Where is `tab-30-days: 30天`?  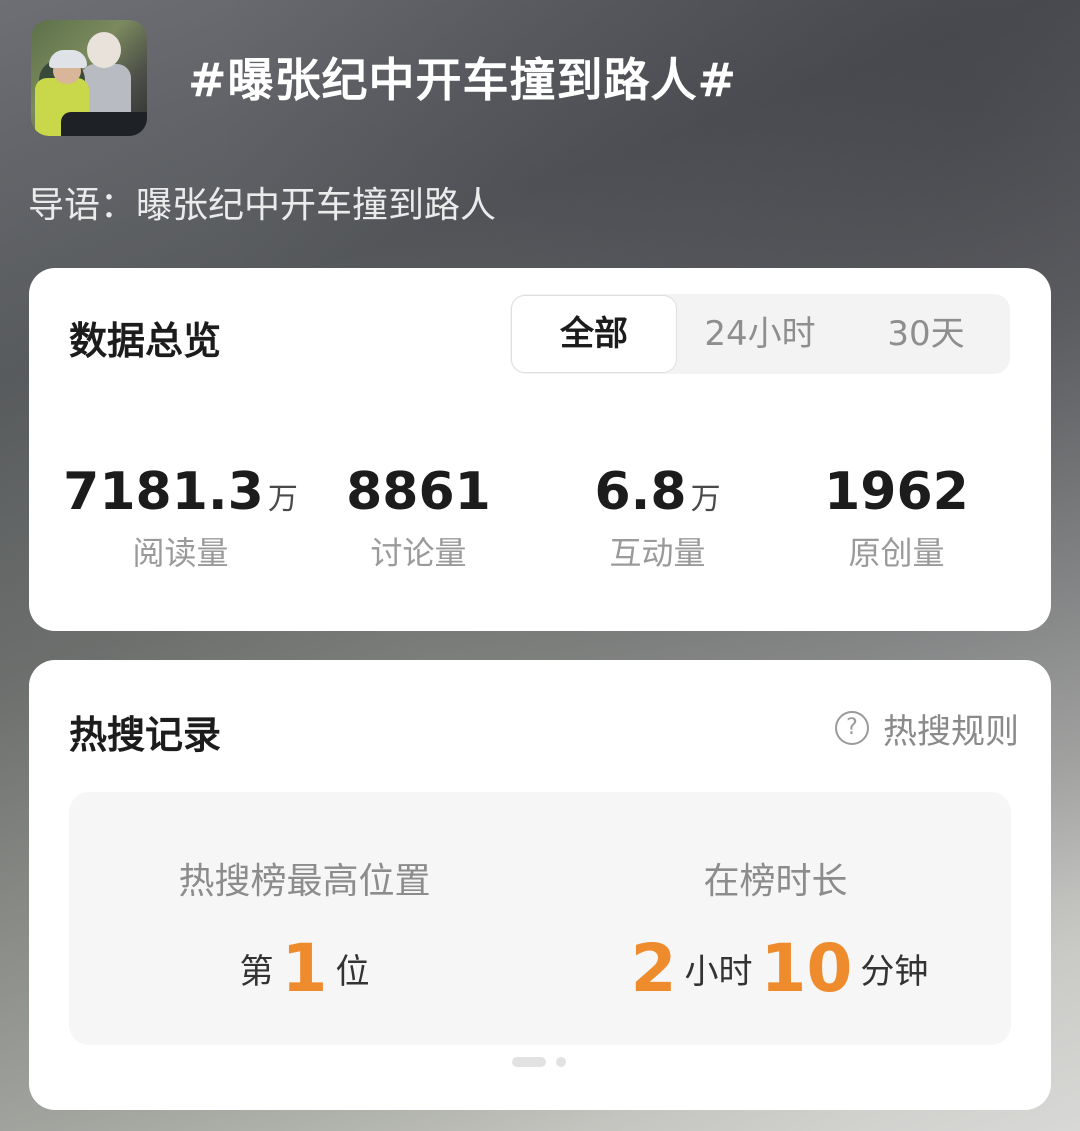 tab-30-days: 30天 is located at coordinates (926, 334).